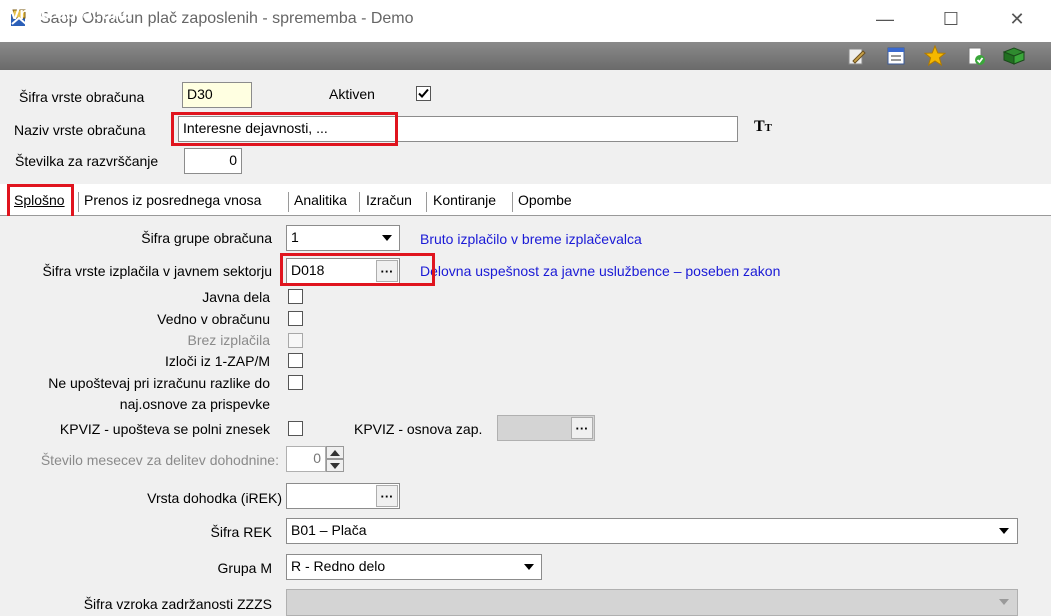  Describe the element at coordinates (418, 429) in the screenshot. I see `kpviz-osnova-label: KPVIZ - osnova zap.` at that location.